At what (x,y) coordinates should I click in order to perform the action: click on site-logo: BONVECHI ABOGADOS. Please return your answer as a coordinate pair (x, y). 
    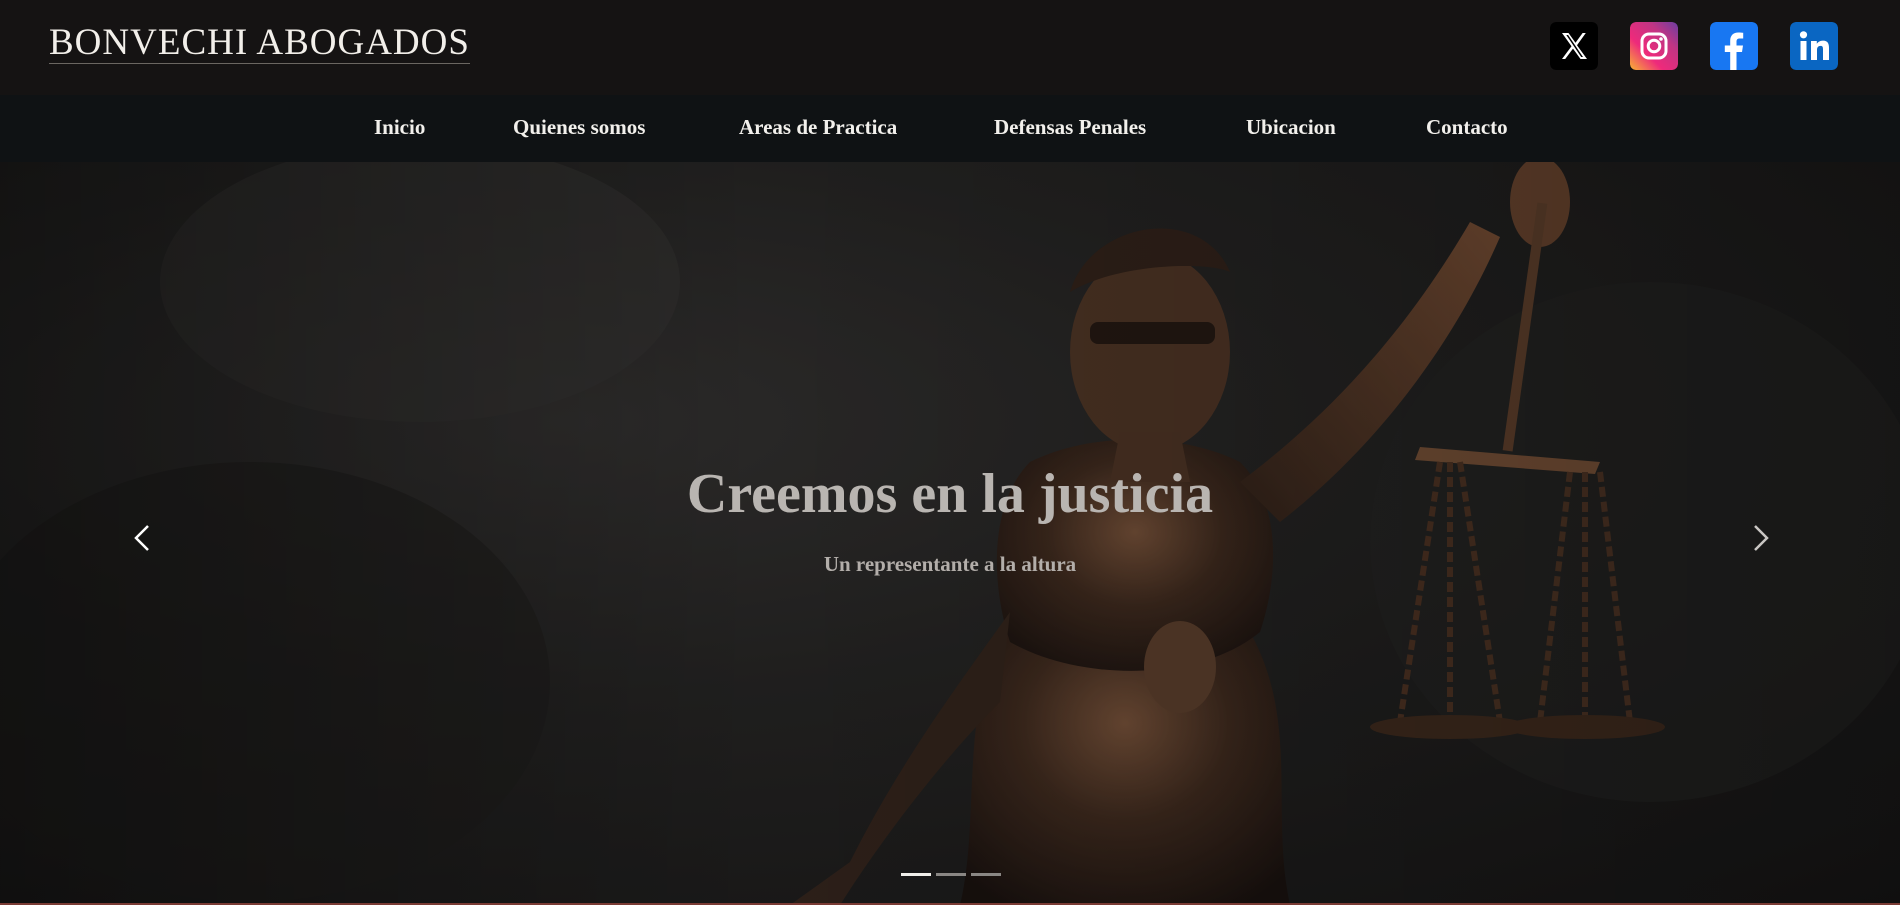
    Looking at the image, I should click on (259, 43).